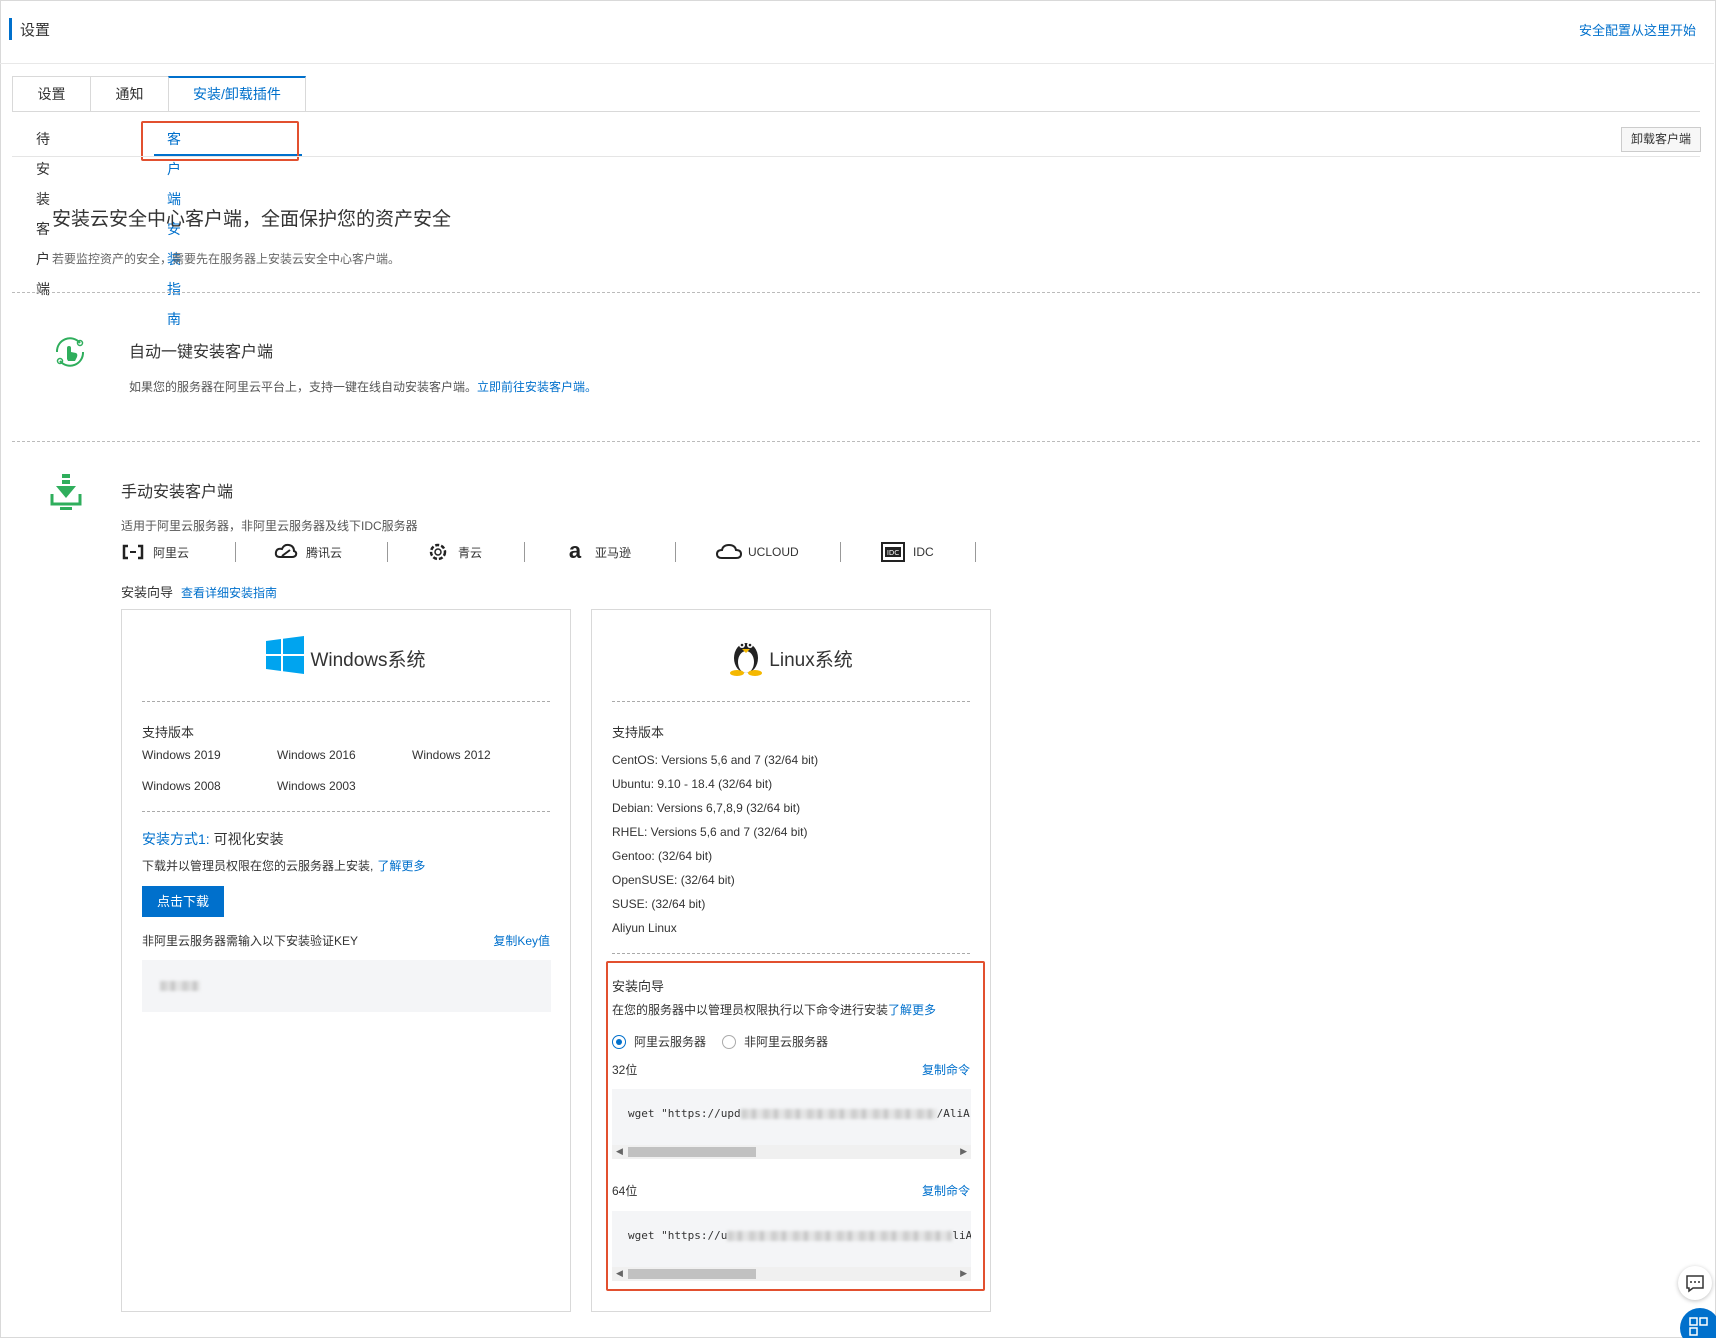  What do you see at coordinates (35, 30) in the screenshot?
I see `page-title: 设置` at bounding box center [35, 30].